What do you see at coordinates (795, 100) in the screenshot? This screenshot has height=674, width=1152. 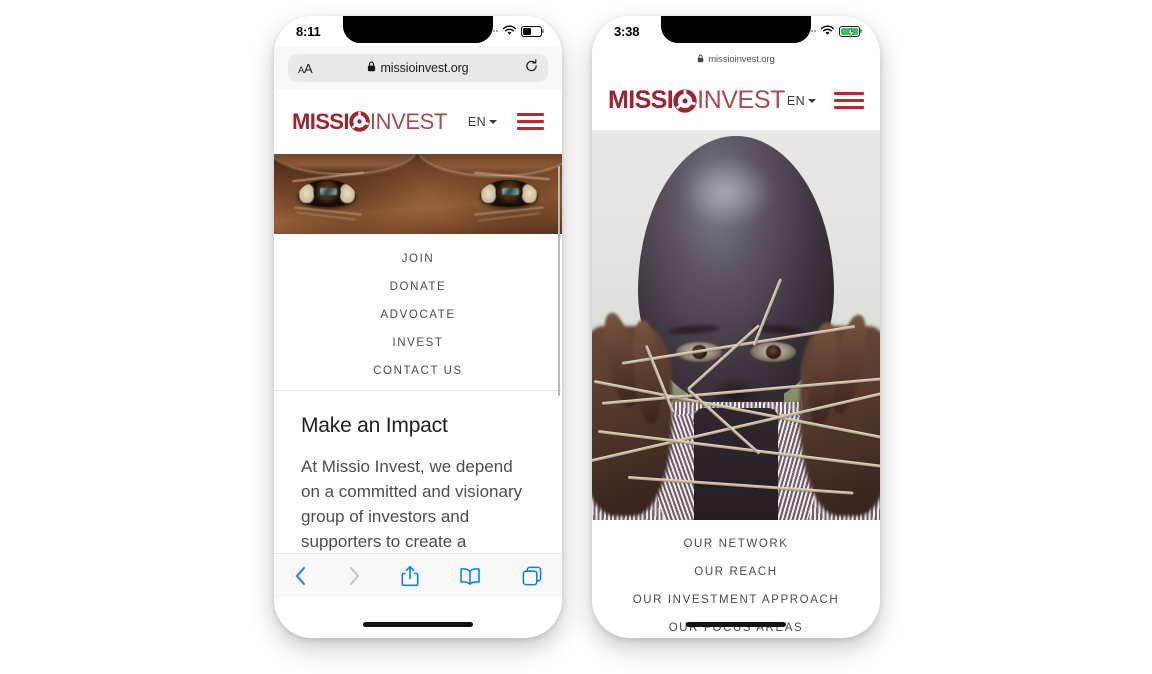 I see `right-language-label: EN` at bounding box center [795, 100].